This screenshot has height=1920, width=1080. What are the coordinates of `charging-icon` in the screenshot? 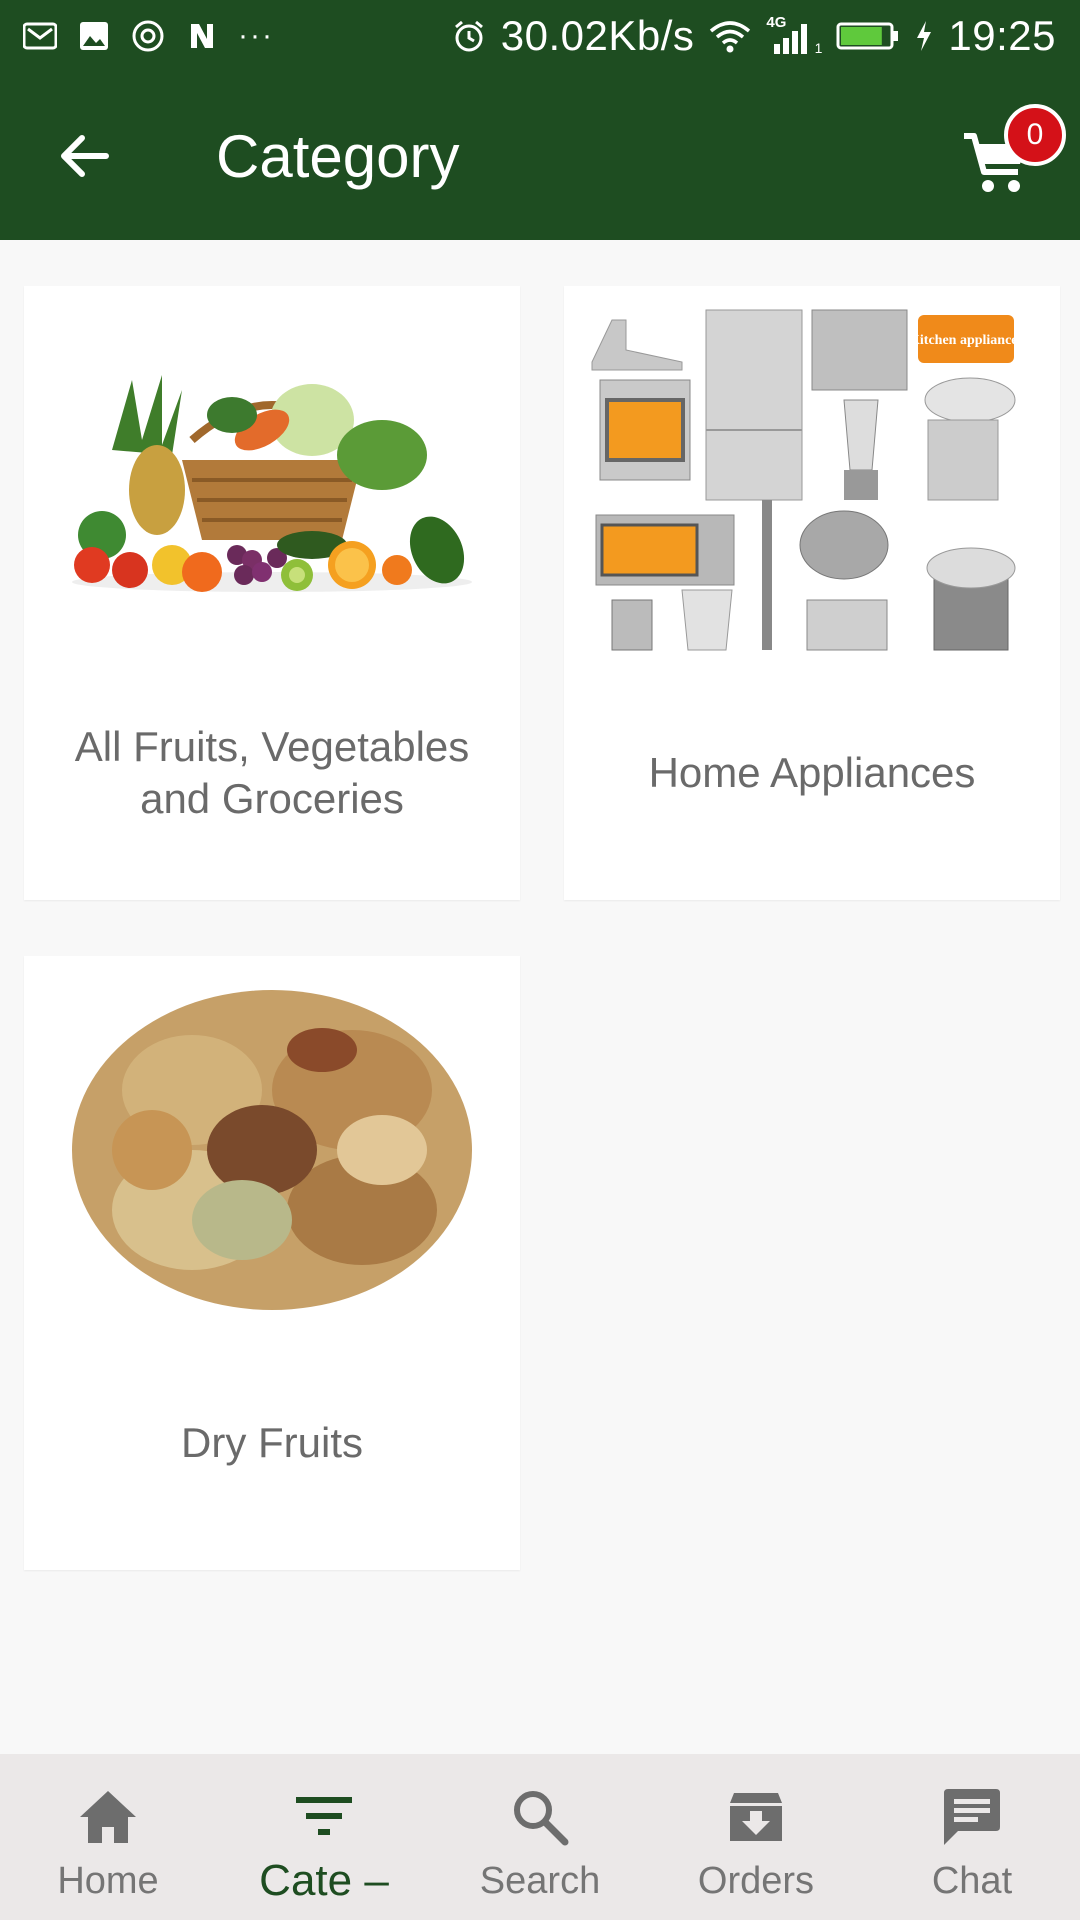 It's located at (924, 36).